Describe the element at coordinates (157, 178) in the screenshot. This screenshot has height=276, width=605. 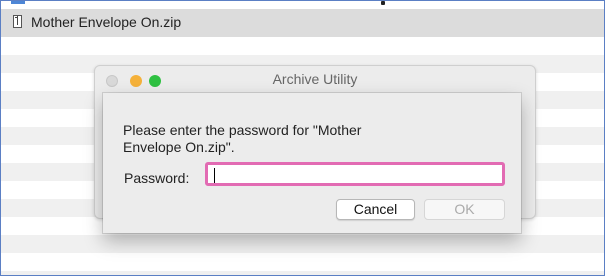
I see `password-label: Password:` at that location.